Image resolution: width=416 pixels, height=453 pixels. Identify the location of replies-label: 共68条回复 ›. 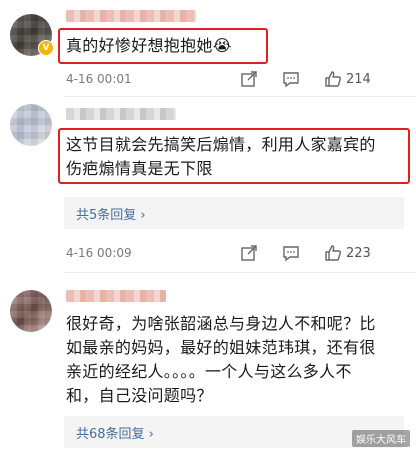
(115, 432).